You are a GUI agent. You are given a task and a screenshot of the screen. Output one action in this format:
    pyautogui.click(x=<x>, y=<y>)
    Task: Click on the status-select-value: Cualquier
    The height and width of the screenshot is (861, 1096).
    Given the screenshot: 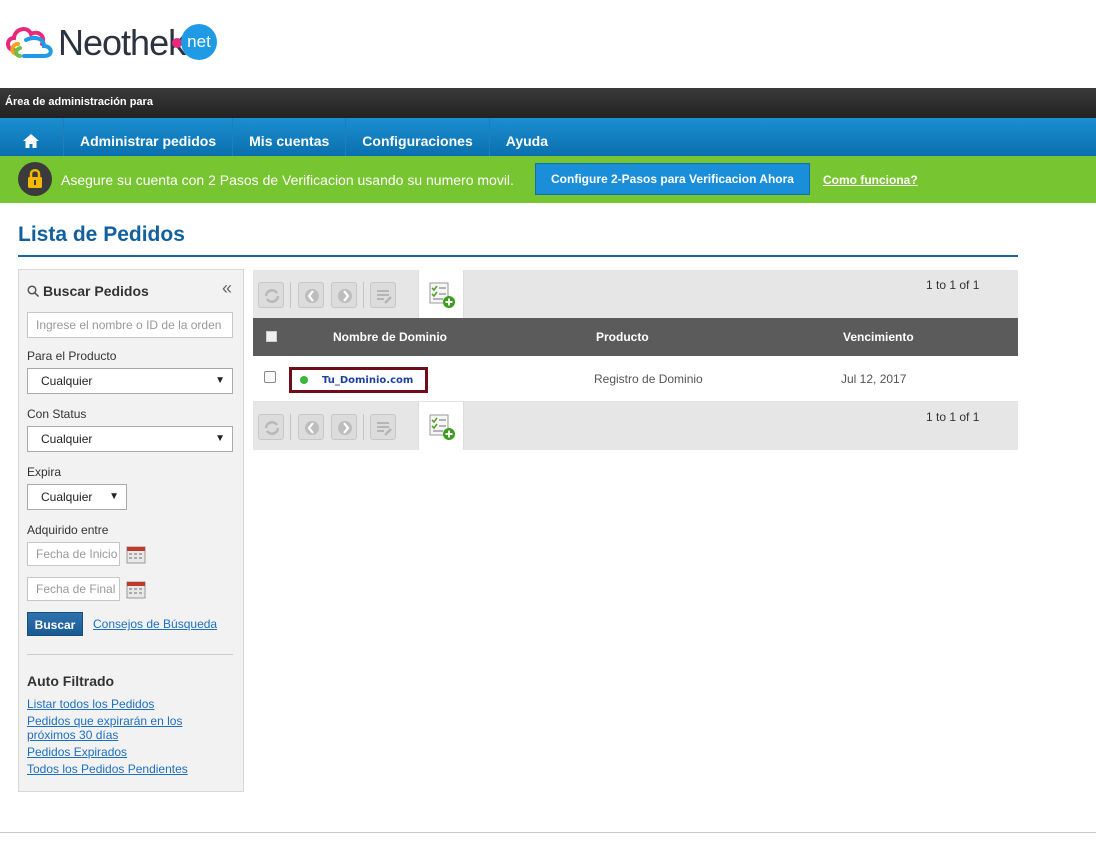 What is the action you would take?
    pyautogui.click(x=67, y=439)
    